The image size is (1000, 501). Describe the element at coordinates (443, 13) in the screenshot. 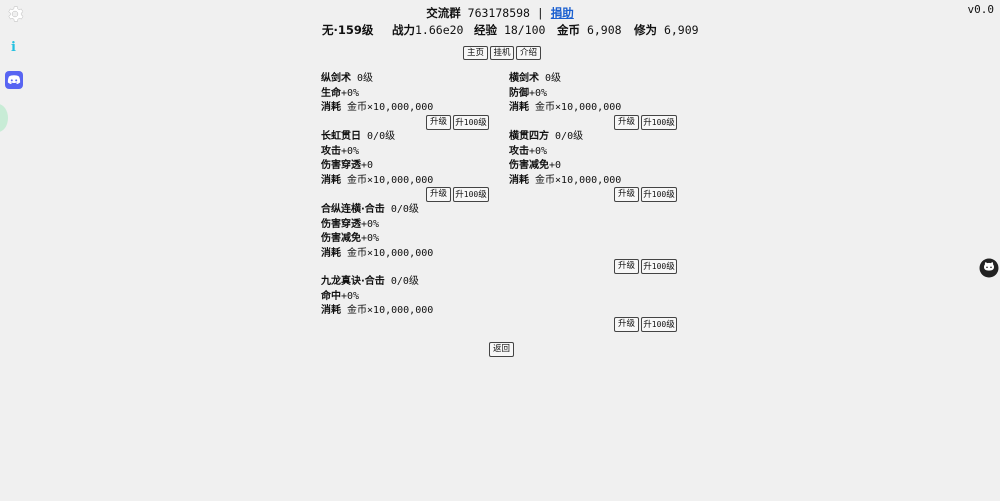

I see `group-label: 交流群` at that location.